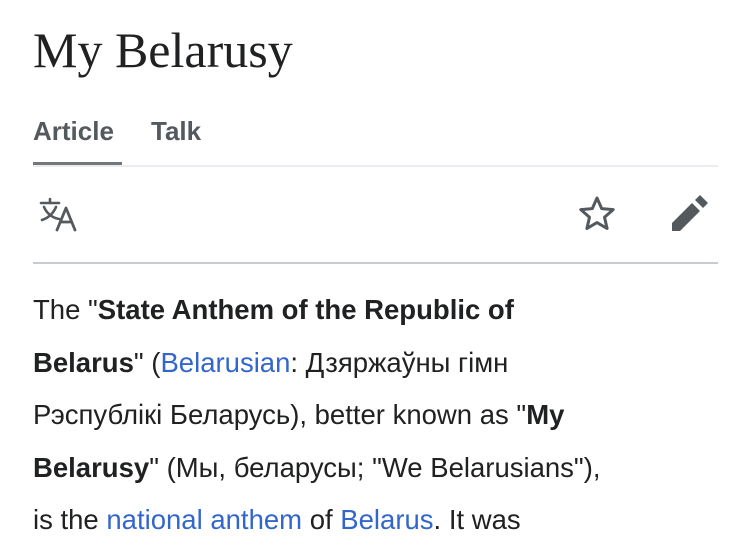 The width and height of the screenshot is (749, 550). I want to click on page-actions-toolbar, so click(375, 216).